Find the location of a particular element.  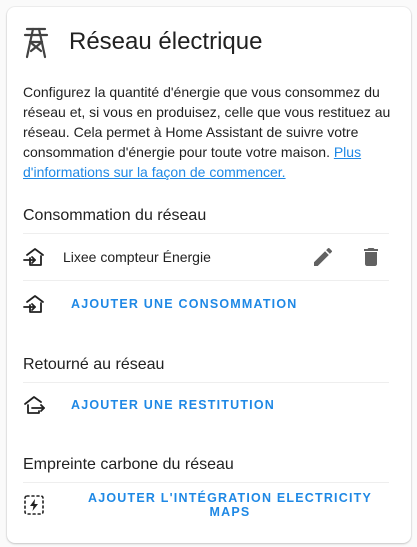

add-carbon-row: AJOUTER L'INTÉGRATION ELECTRICITY MAPS is located at coordinates (206, 505).